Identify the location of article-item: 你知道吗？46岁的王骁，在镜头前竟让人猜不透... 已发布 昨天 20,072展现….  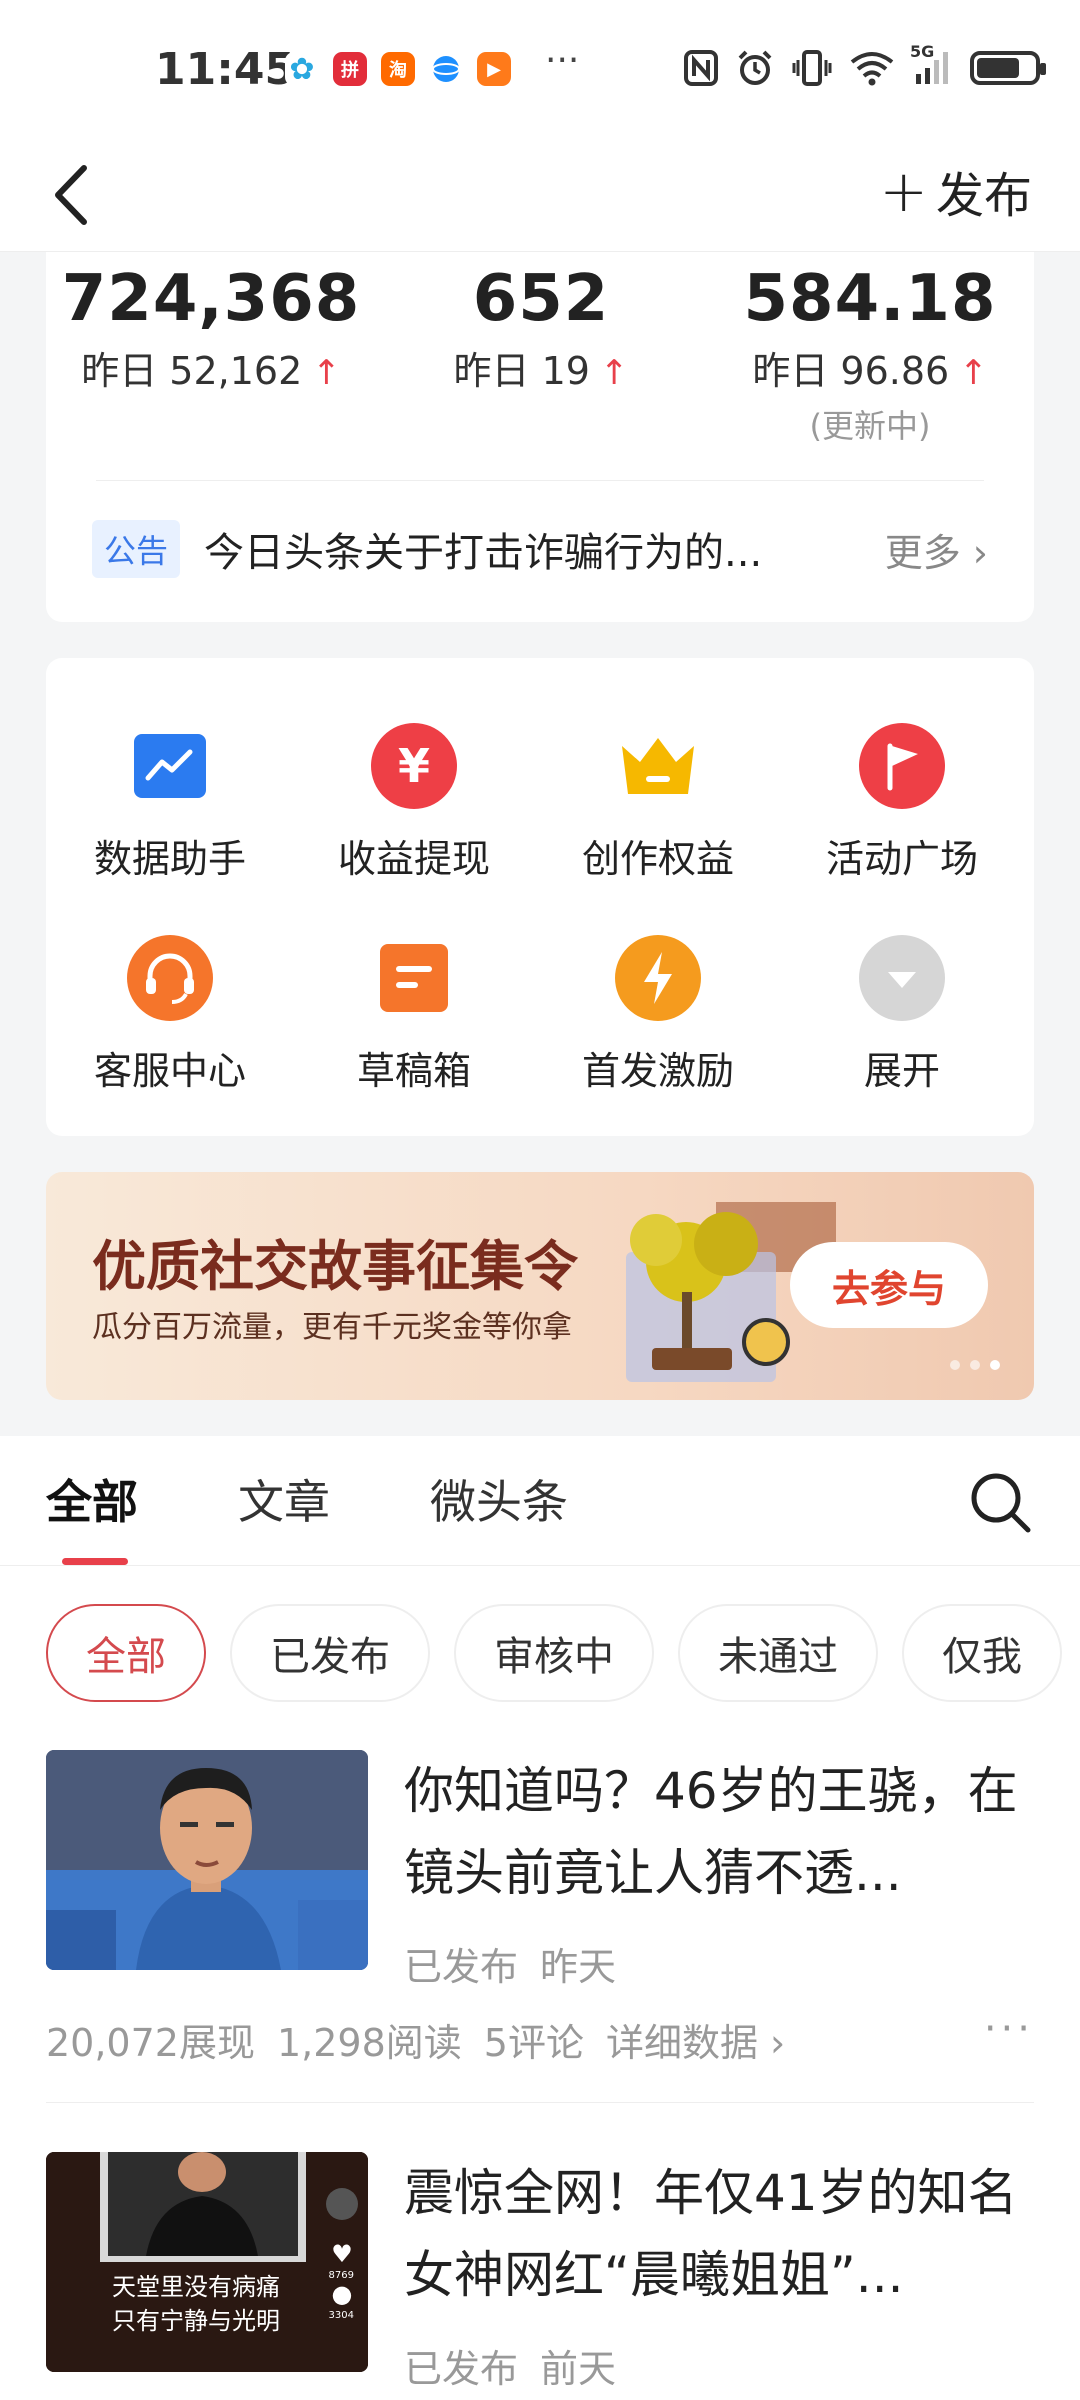
(540, 1915).